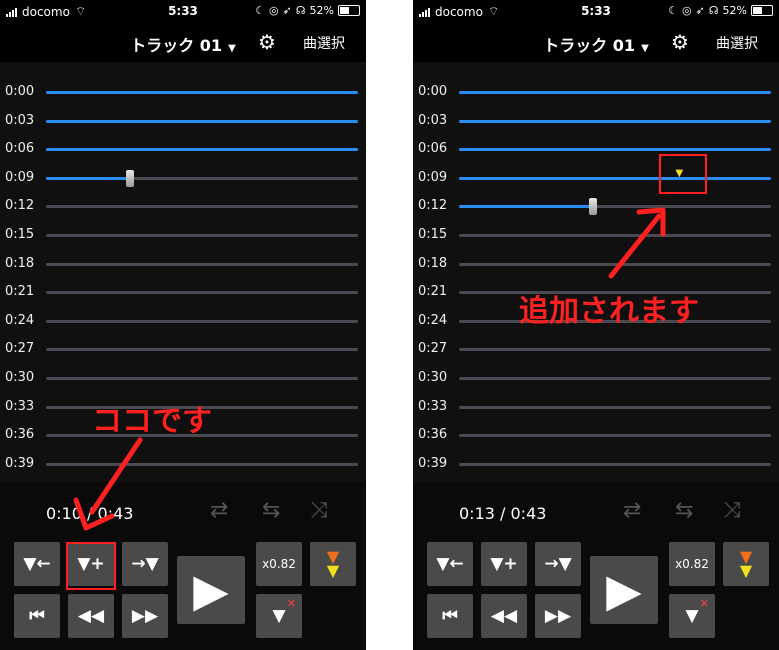  What do you see at coordinates (108, 484) in the screenshot?
I see `annotation-arrow-left` at bounding box center [108, 484].